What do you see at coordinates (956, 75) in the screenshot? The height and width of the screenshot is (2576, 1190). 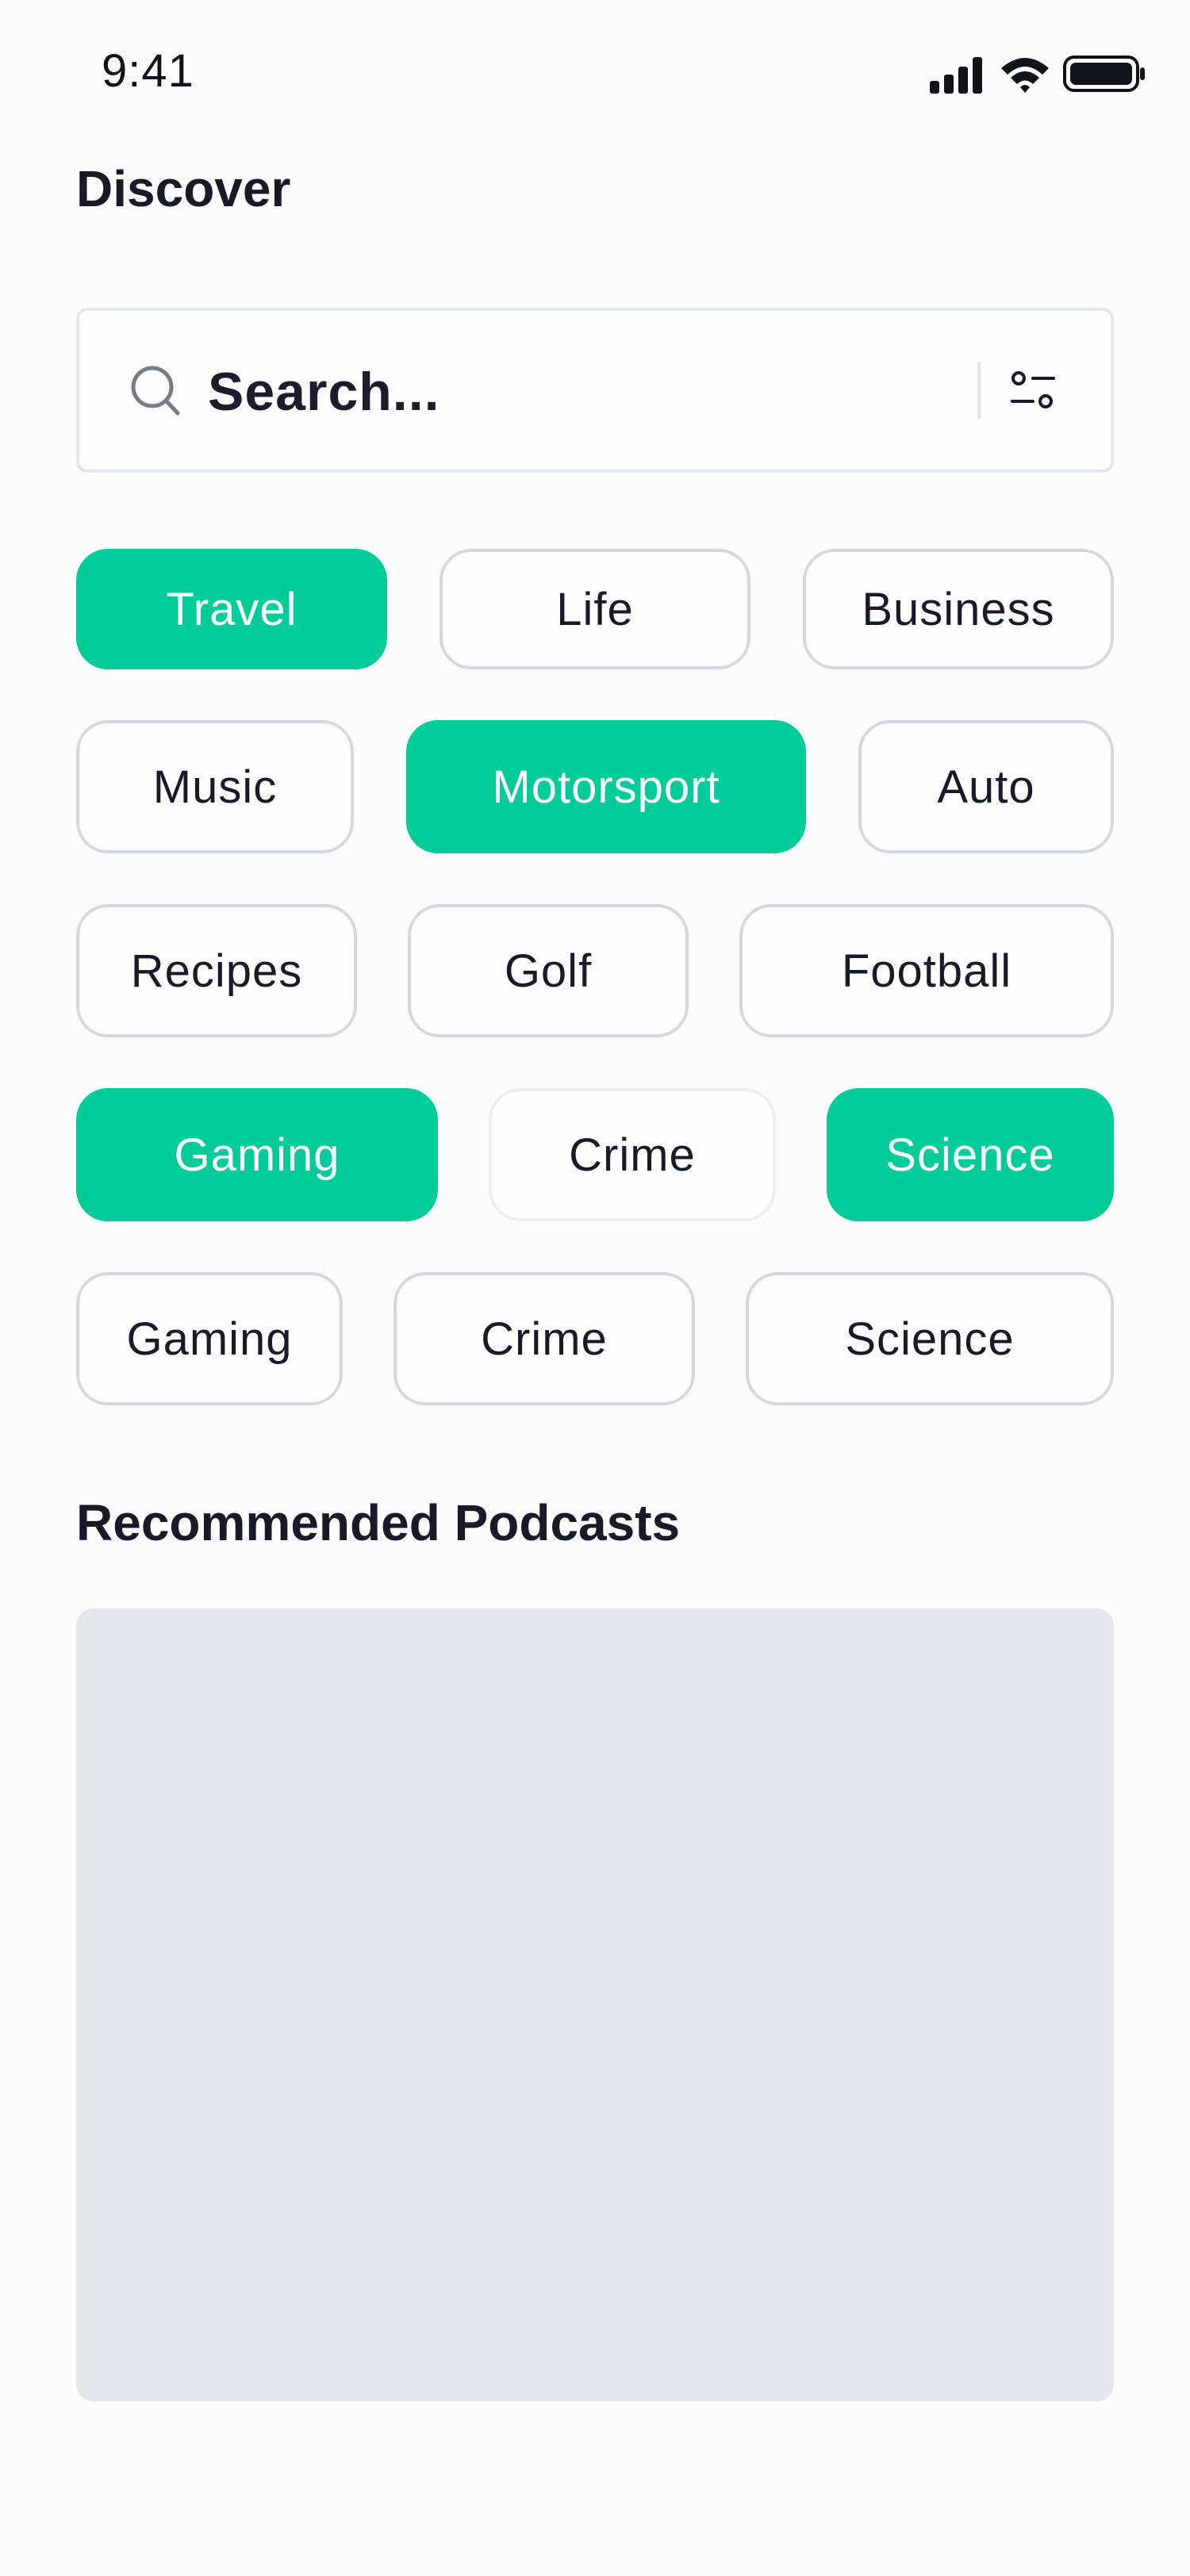 I see `cellular-signal-icon` at bounding box center [956, 75].